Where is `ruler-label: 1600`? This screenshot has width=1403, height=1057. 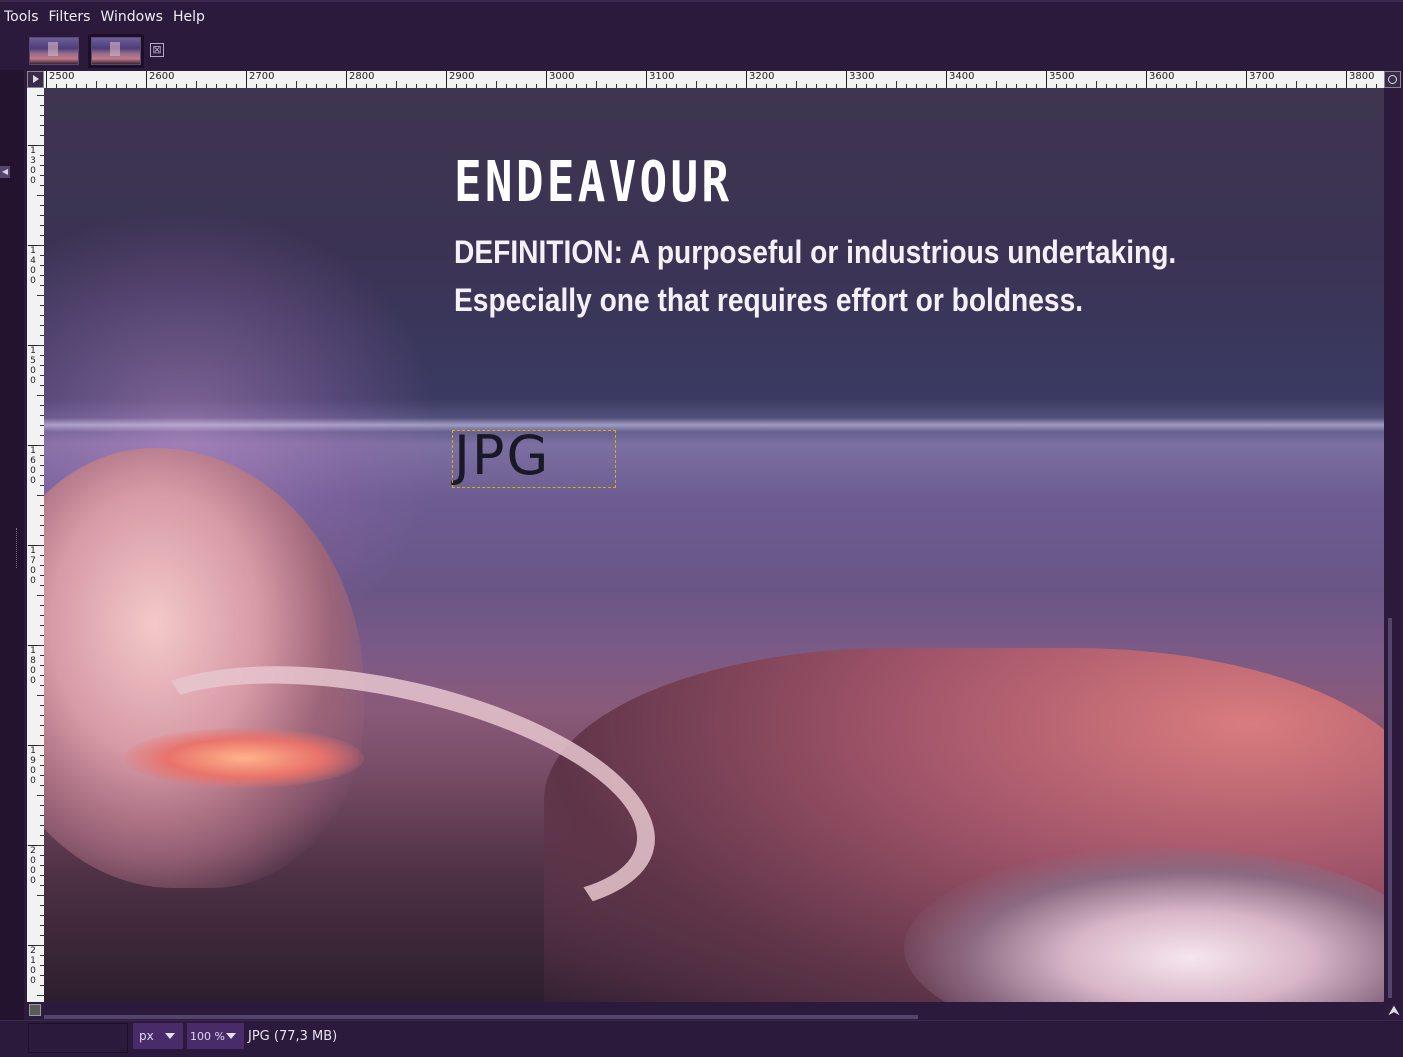 ruler-label: 1600 is located at coordinates (33, 465).